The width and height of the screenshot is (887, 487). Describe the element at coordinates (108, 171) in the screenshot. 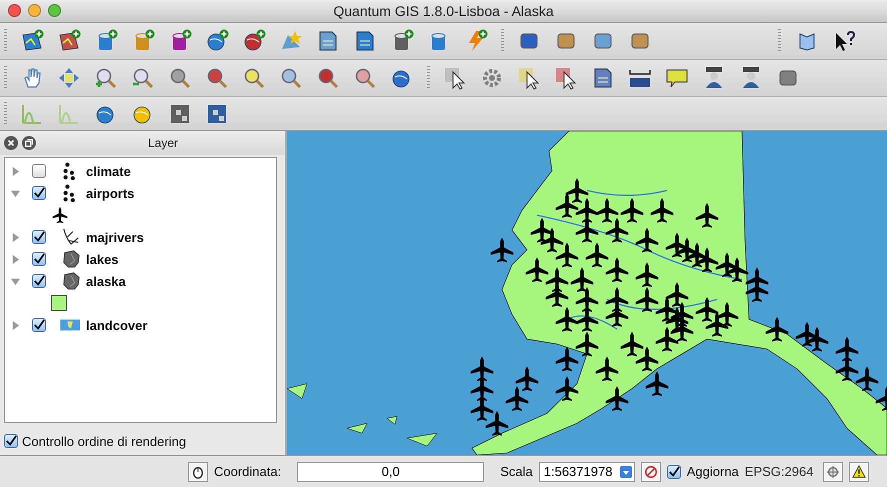

I see `layer-name: climate` at that location.